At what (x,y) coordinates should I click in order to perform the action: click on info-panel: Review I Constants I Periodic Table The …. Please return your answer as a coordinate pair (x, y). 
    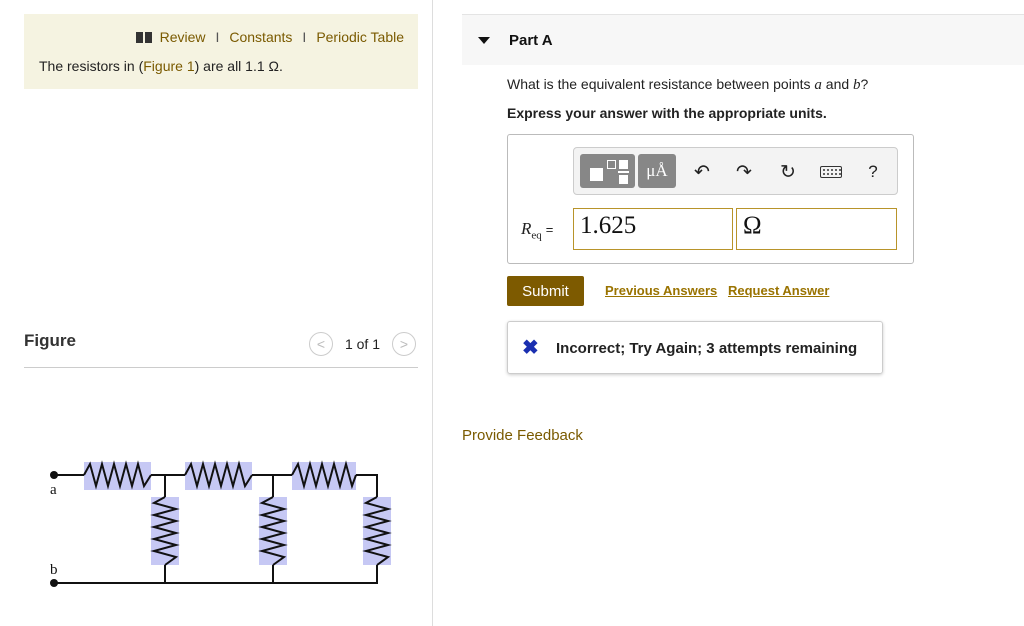
    Looking at the image, I should click on (221, 51).